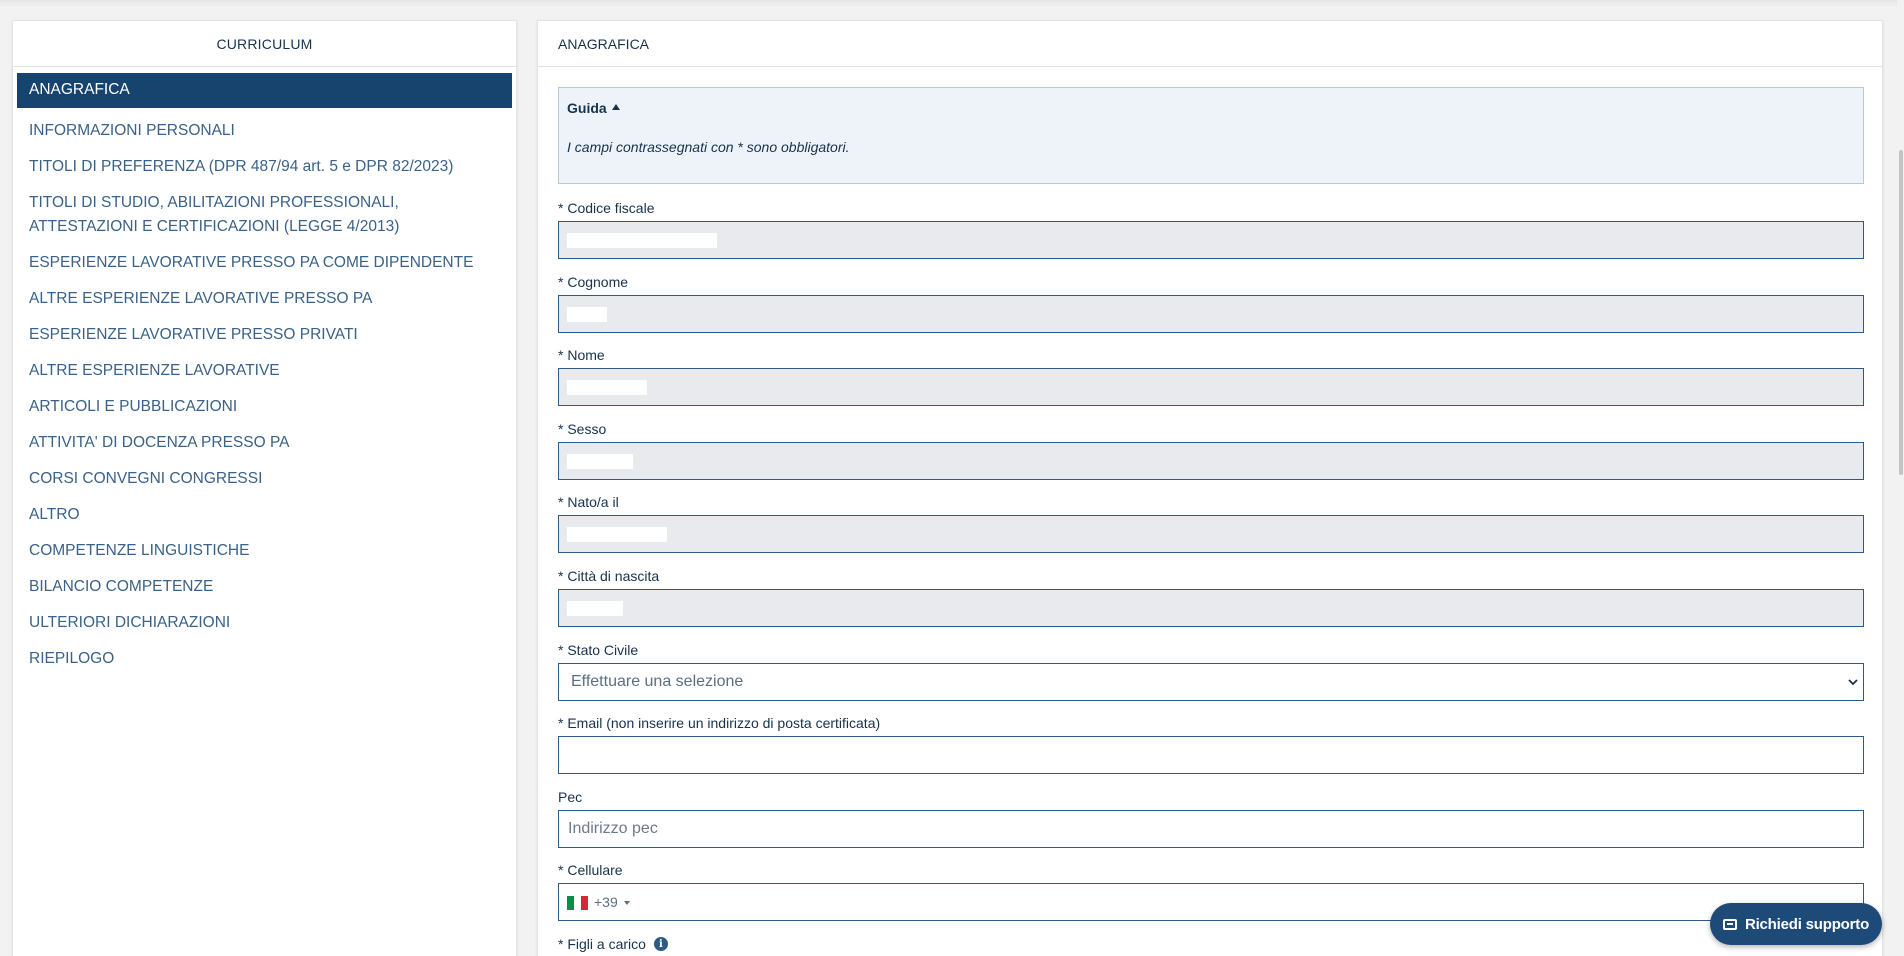 Image resolution: width=1904 pixels, height=956 pixels. I want to click on cognome-field: * Cognome, so click(1211, 303).